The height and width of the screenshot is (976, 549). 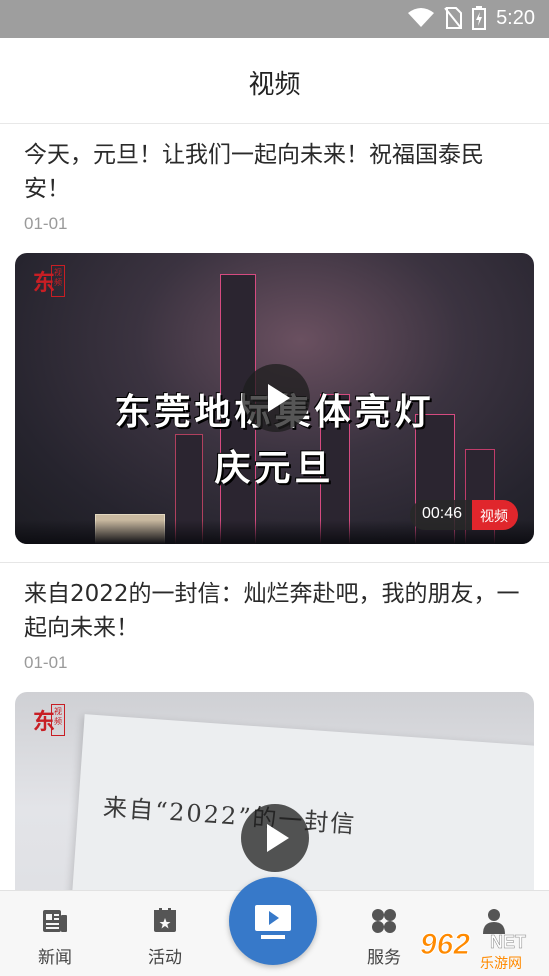 I want to click on divider, so click(x=274, y=562).